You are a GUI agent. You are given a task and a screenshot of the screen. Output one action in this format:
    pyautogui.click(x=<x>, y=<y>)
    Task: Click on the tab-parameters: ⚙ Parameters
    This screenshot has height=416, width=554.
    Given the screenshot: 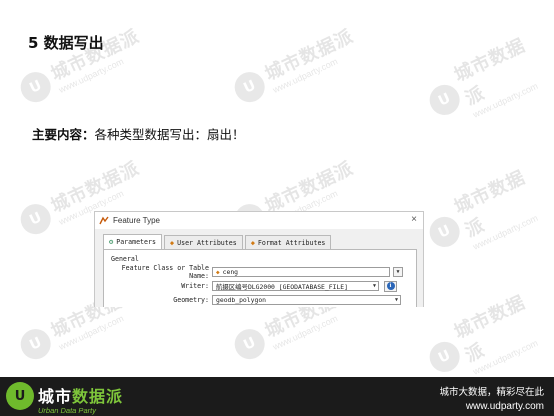 What is the action you would take?
    pyautogui.click(x=132, y=241)
    